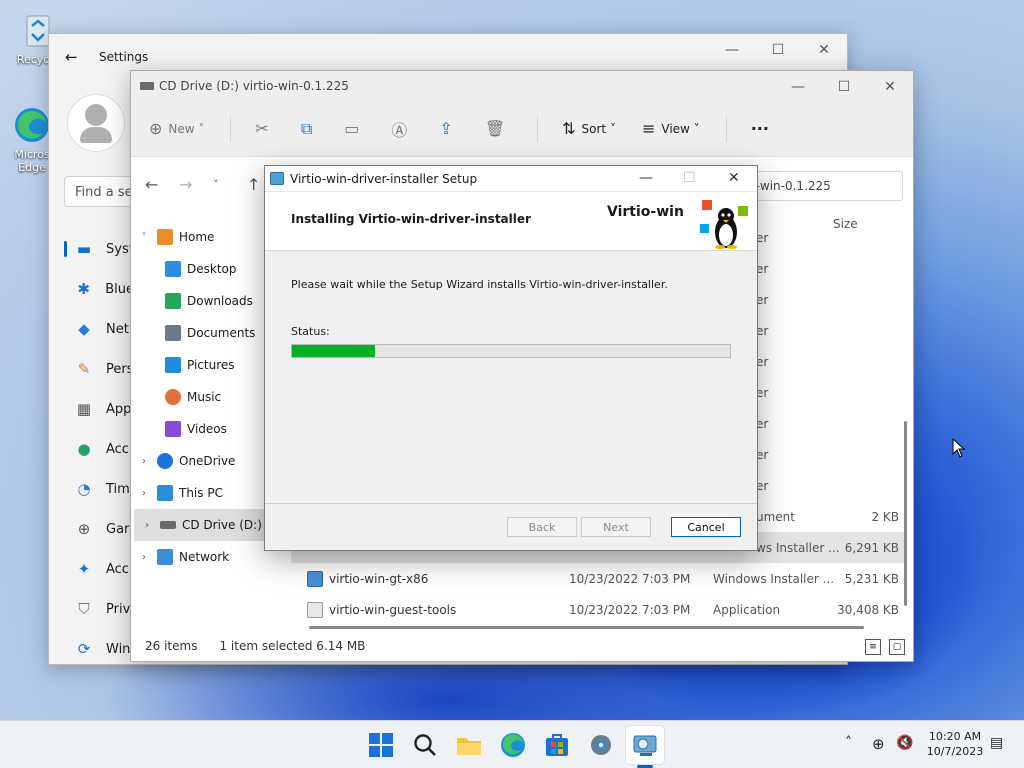 The image size is (1024, 768). What do you see at coordinates (878, 744) in the screenshot?
I see `globe-icon: ⊕` at bounding box center [878, 744].